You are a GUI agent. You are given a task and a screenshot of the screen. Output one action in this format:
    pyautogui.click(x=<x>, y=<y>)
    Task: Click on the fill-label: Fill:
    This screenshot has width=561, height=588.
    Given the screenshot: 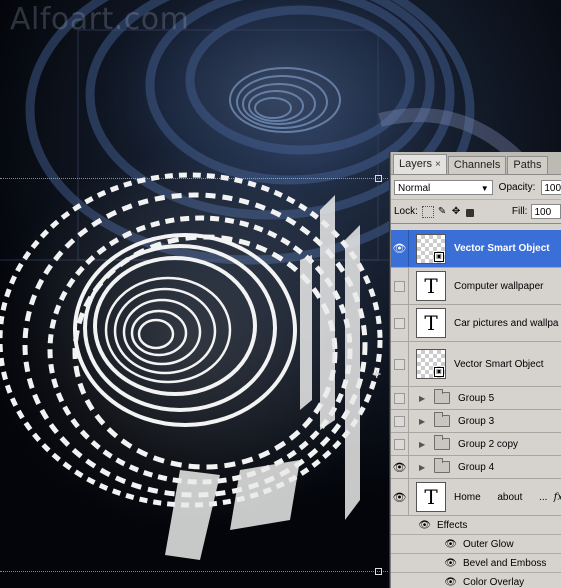 What is the action you would take?
    pyautogui.click(x=519, y=211)
    